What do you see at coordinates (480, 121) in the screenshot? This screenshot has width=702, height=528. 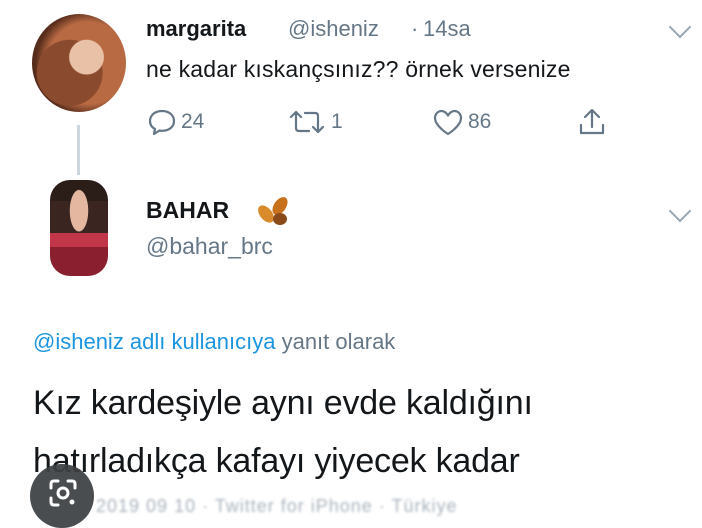 I see `like-count: 86` at bounding box center [480, 121].